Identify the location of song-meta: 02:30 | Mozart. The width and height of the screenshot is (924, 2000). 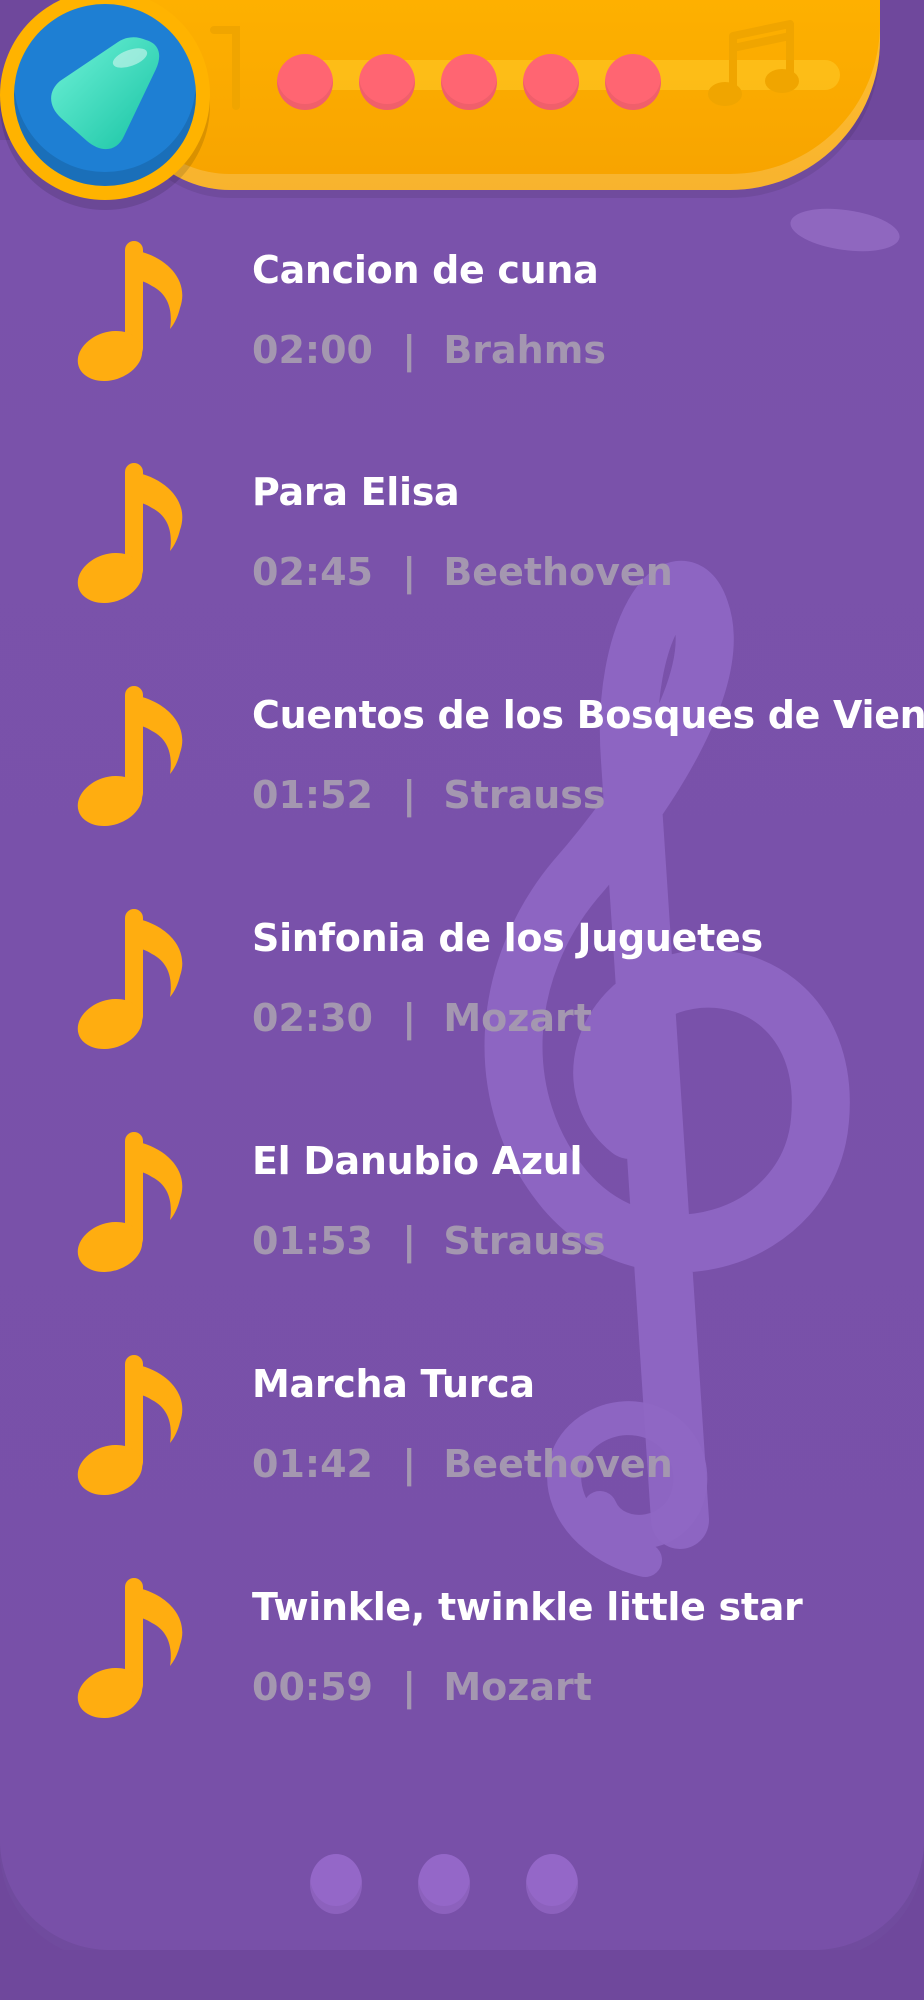
(422, 1018).